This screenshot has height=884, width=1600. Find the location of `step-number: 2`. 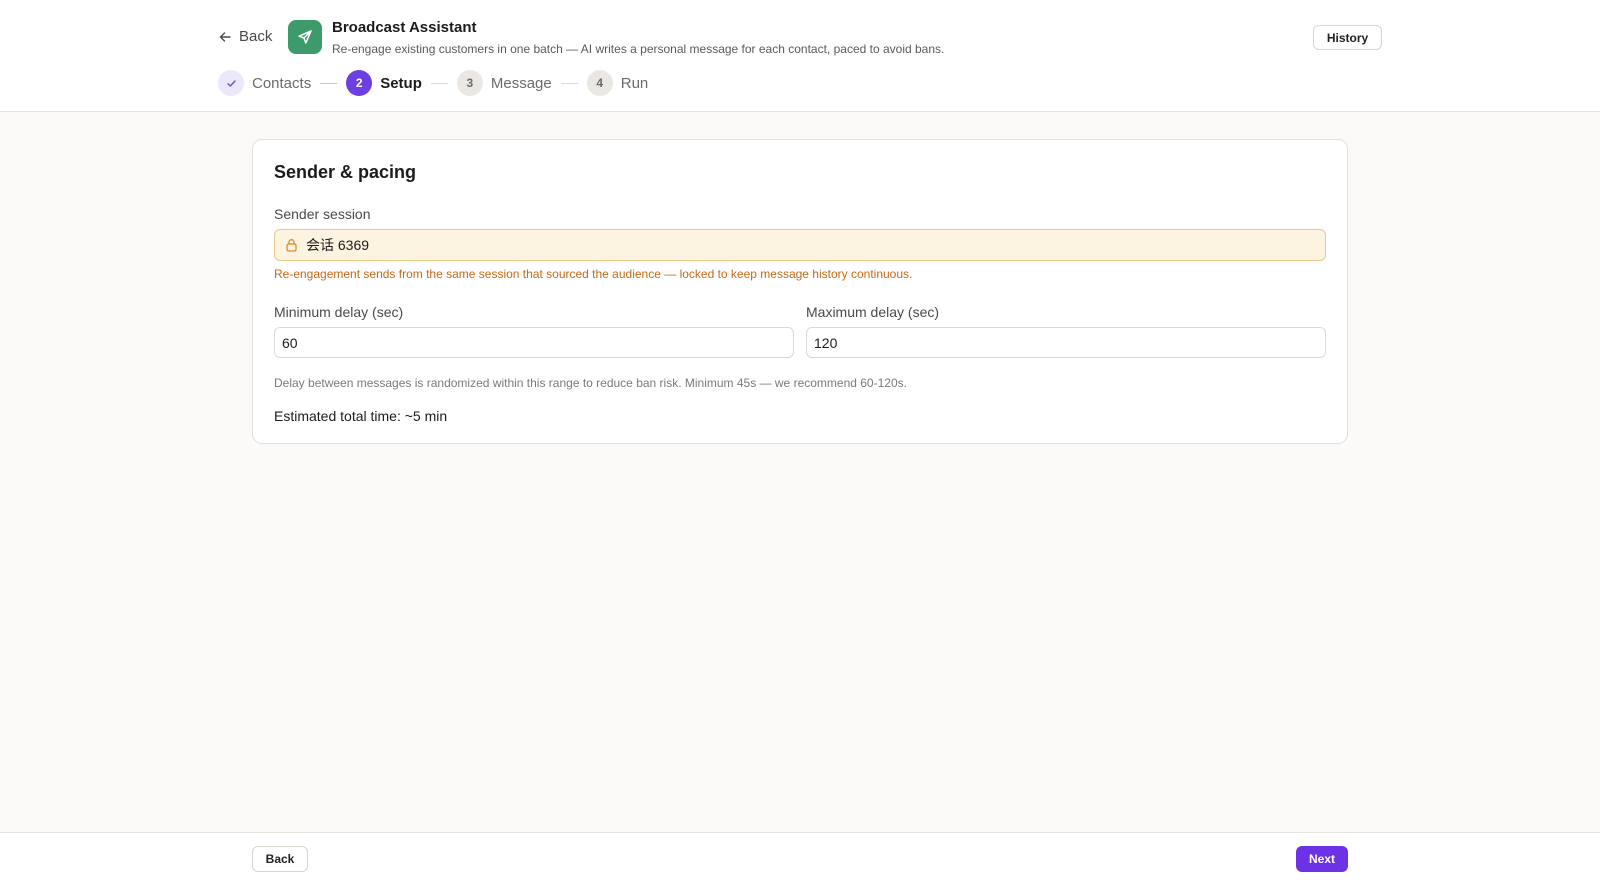

step-number: 2 is located at coordinates (359, 83).